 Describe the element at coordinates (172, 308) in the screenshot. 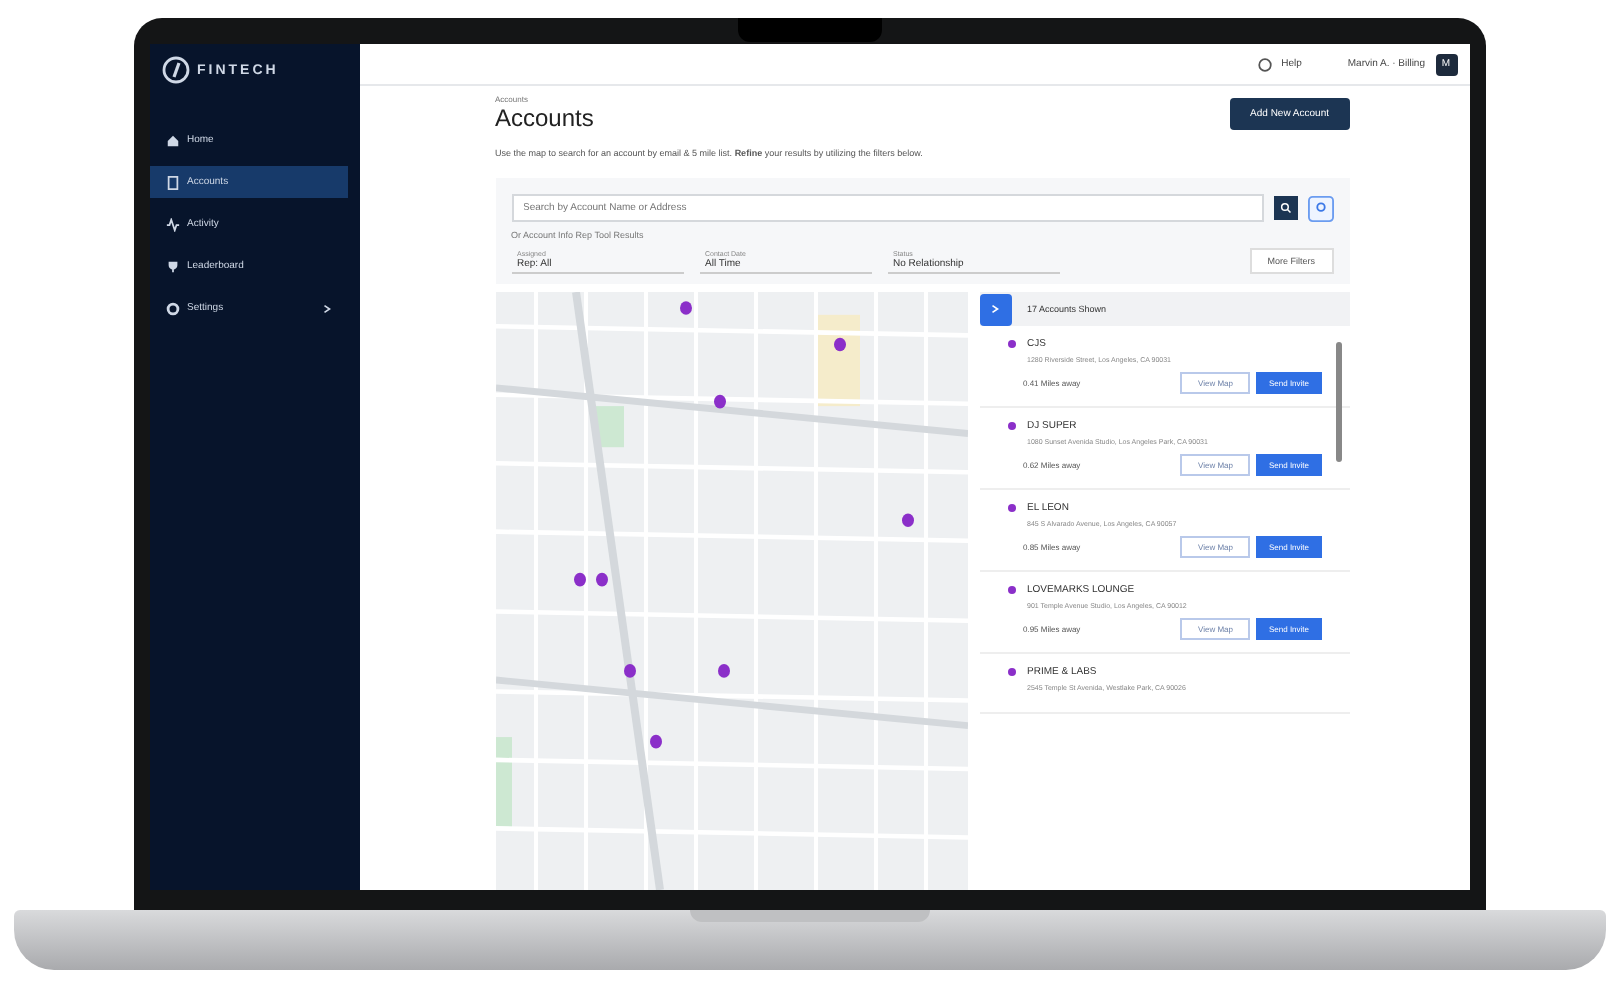

I see `settings-icon` at that location.